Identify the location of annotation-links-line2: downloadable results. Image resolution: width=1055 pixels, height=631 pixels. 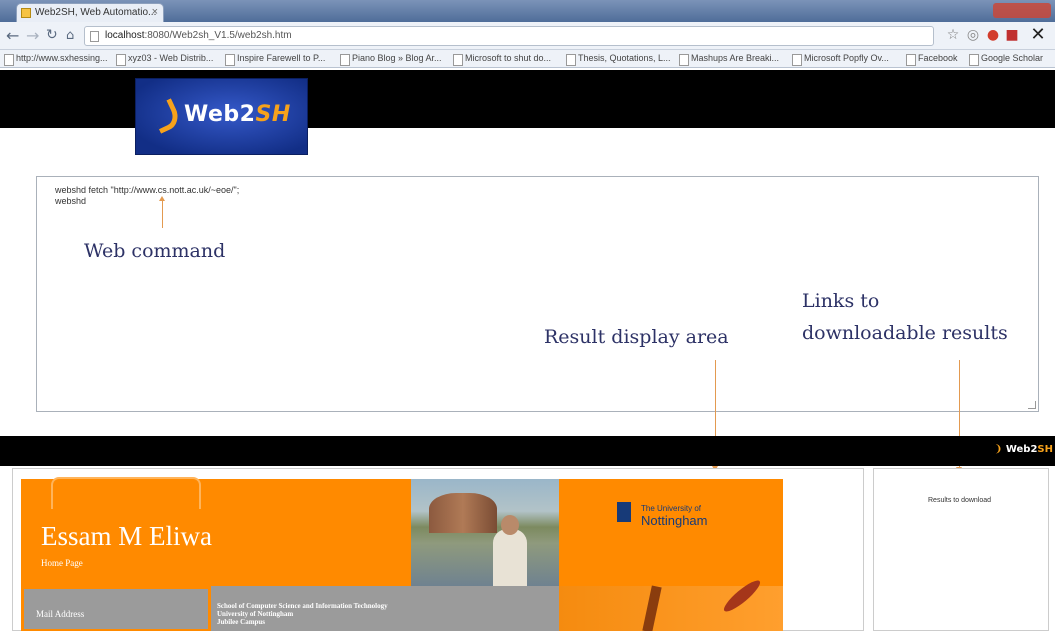
(905, 333).